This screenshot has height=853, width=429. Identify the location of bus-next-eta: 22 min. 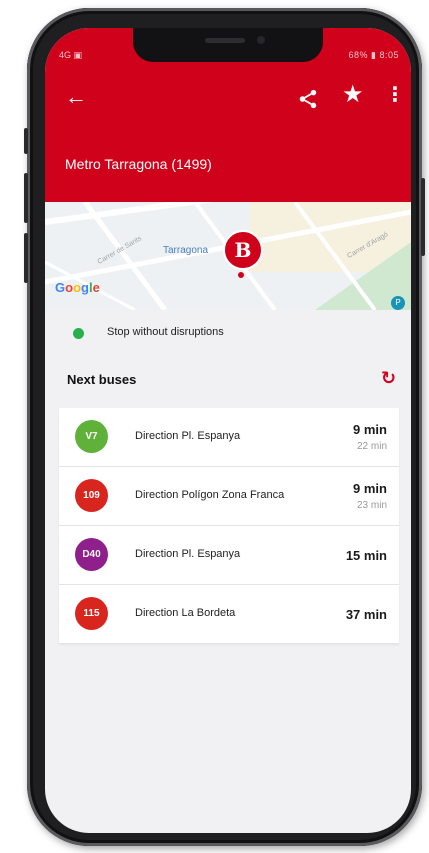
(371, 446).